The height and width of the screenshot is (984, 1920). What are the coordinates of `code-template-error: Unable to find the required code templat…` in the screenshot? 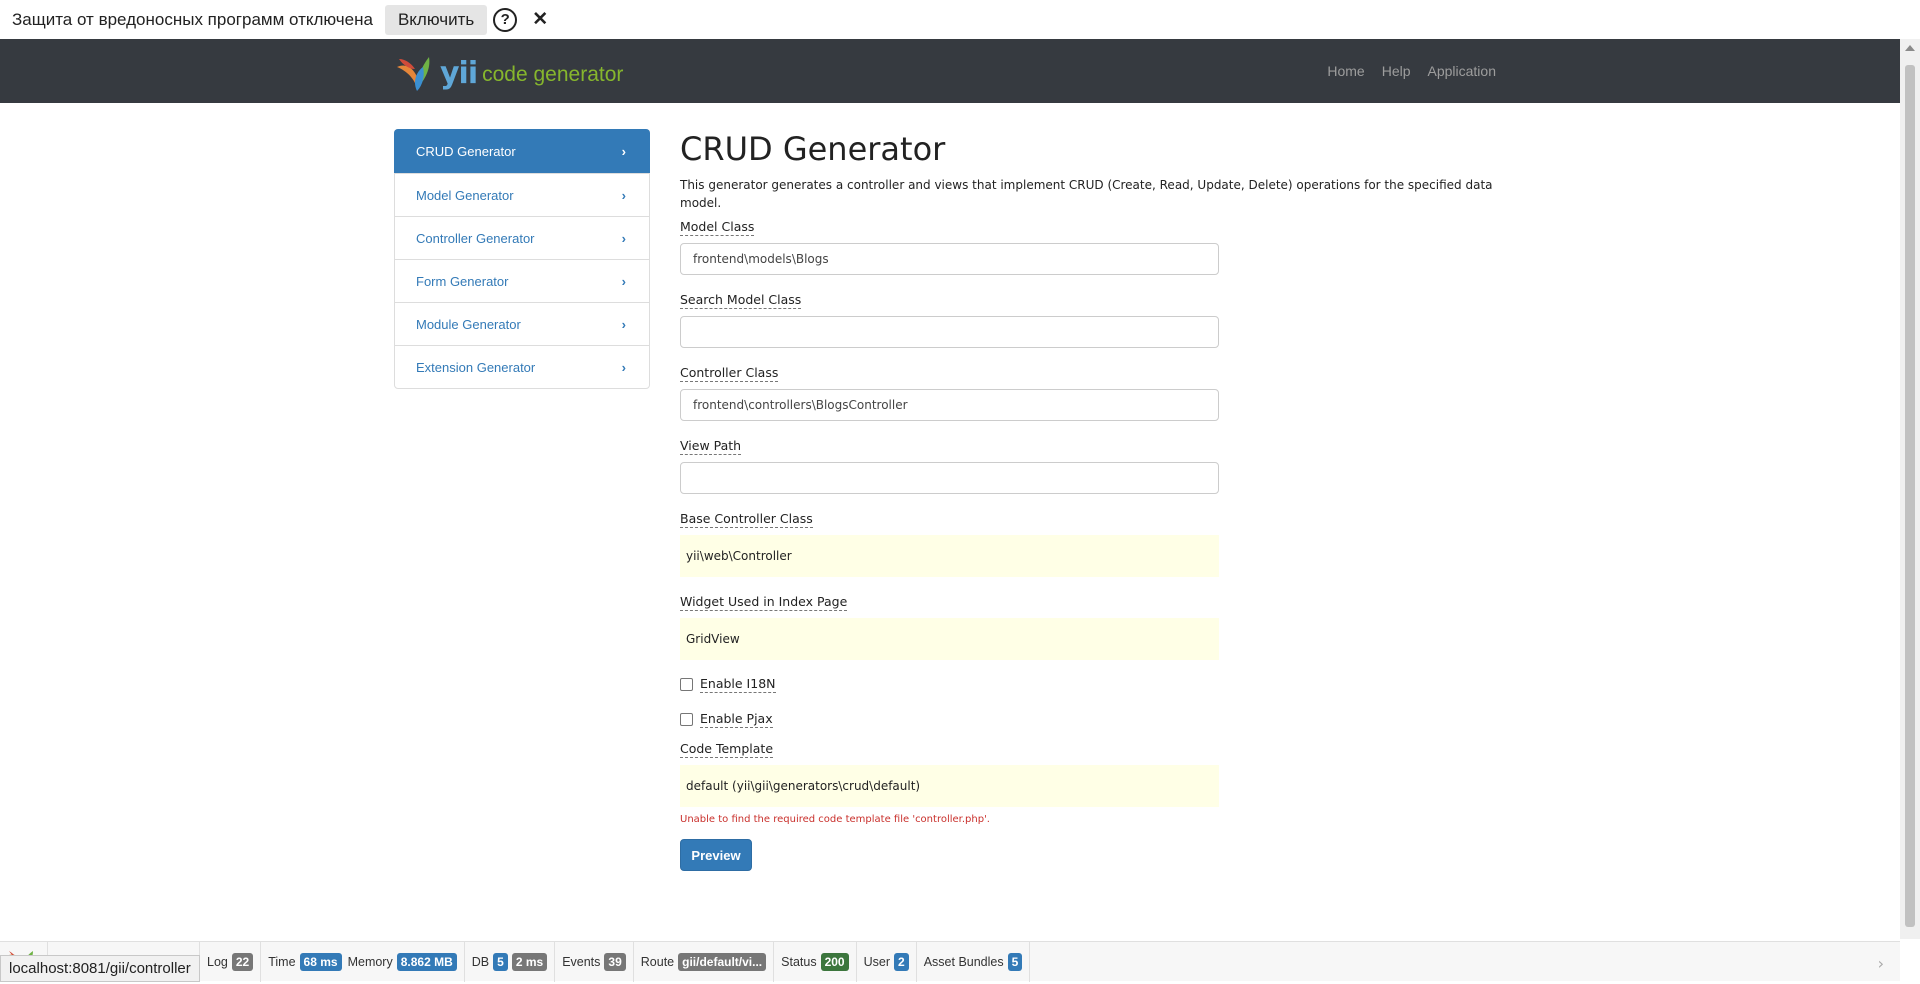 It's located at (835, 819).